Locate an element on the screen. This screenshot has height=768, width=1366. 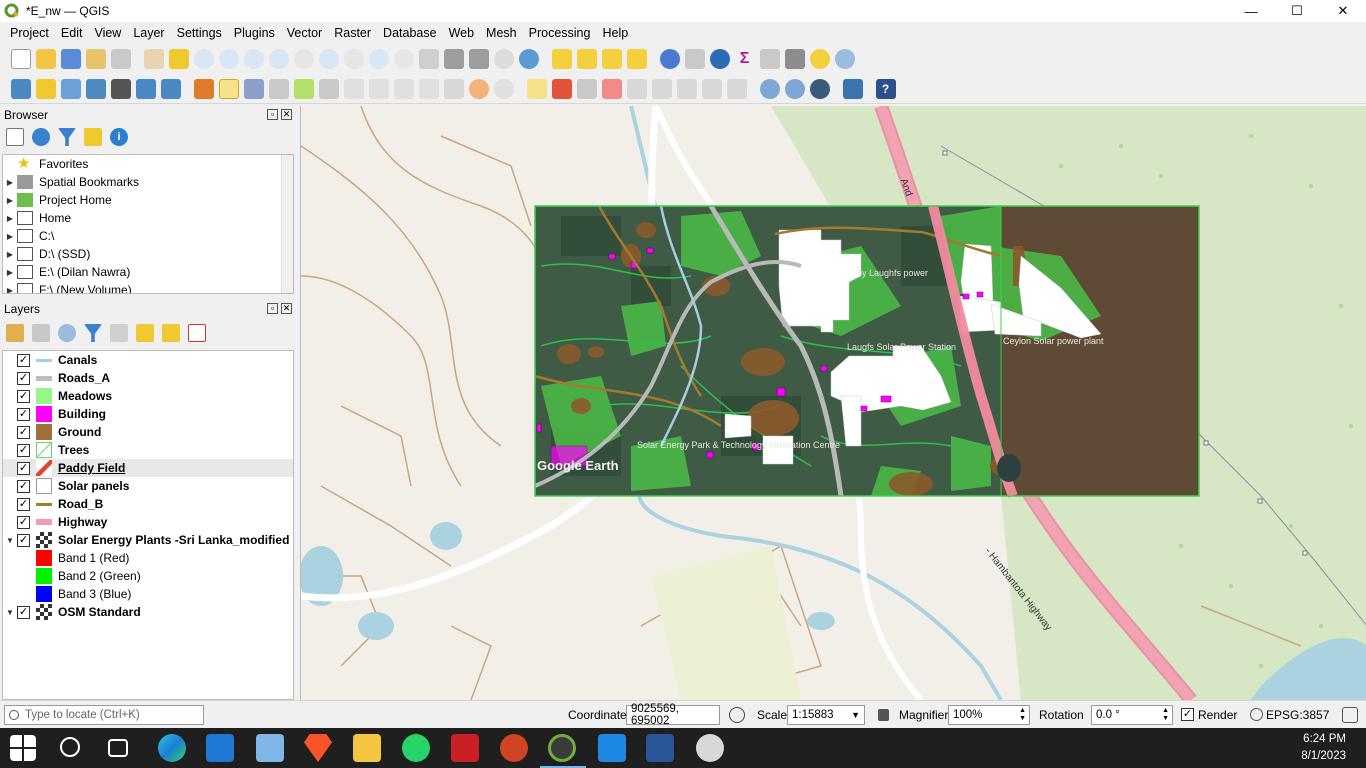
pin-labels-icon is located at coordinates (586, 88).